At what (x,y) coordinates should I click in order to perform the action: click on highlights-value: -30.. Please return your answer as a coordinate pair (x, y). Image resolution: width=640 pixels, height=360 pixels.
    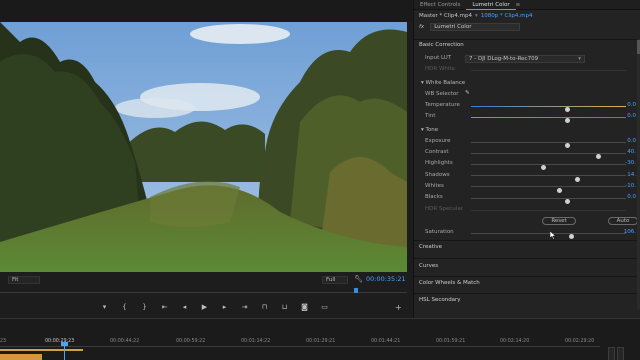
    Looking at the image, I should click on (630, 163).